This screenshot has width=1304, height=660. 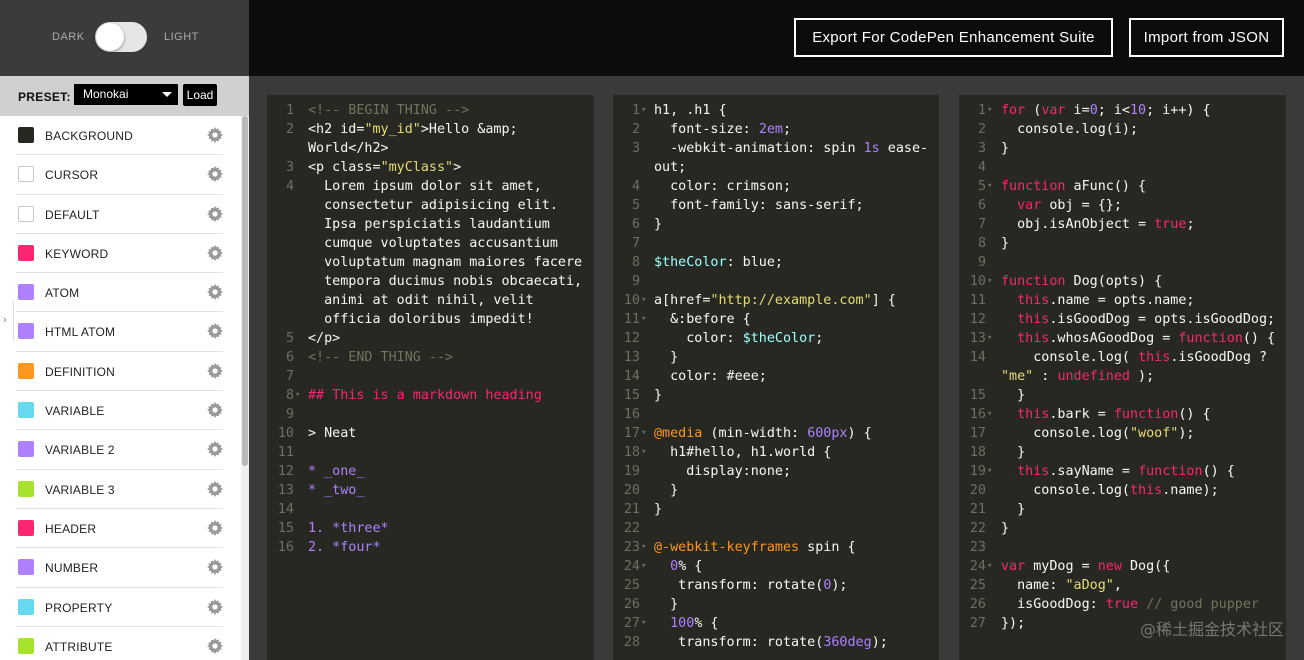 I want to click on code-line: 23 ▾ @-webkit-keyframes spin {, so click(x=776, y=547).